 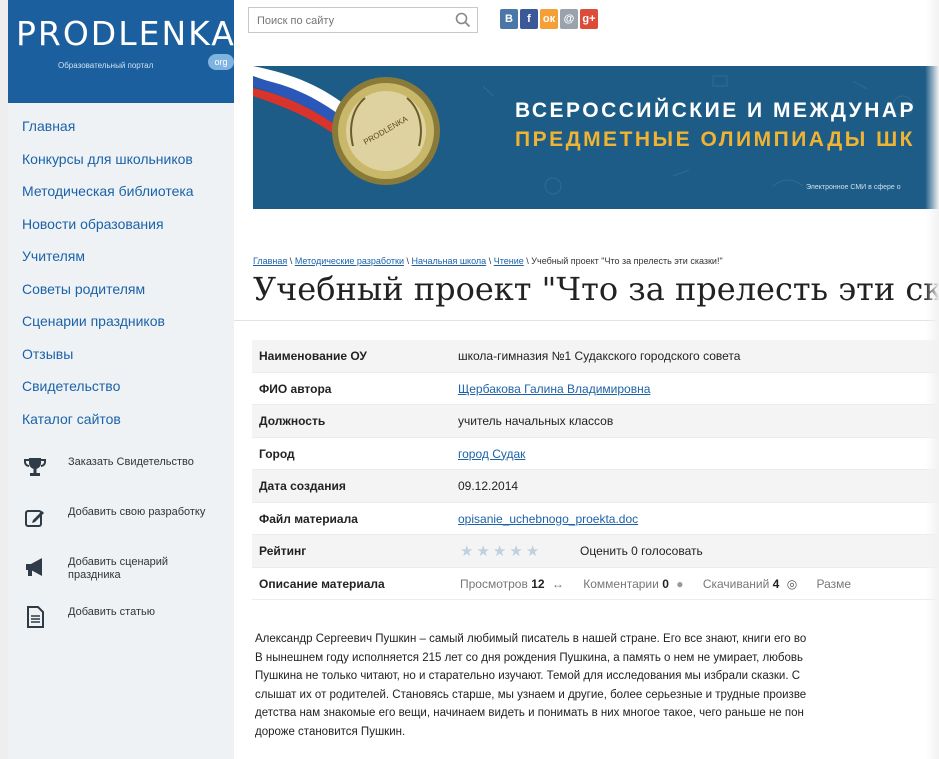 What do you see at coordinates (308, 518) in the screenshot?
I see `file-label: Файл материала` at bounding box center [308, 518].